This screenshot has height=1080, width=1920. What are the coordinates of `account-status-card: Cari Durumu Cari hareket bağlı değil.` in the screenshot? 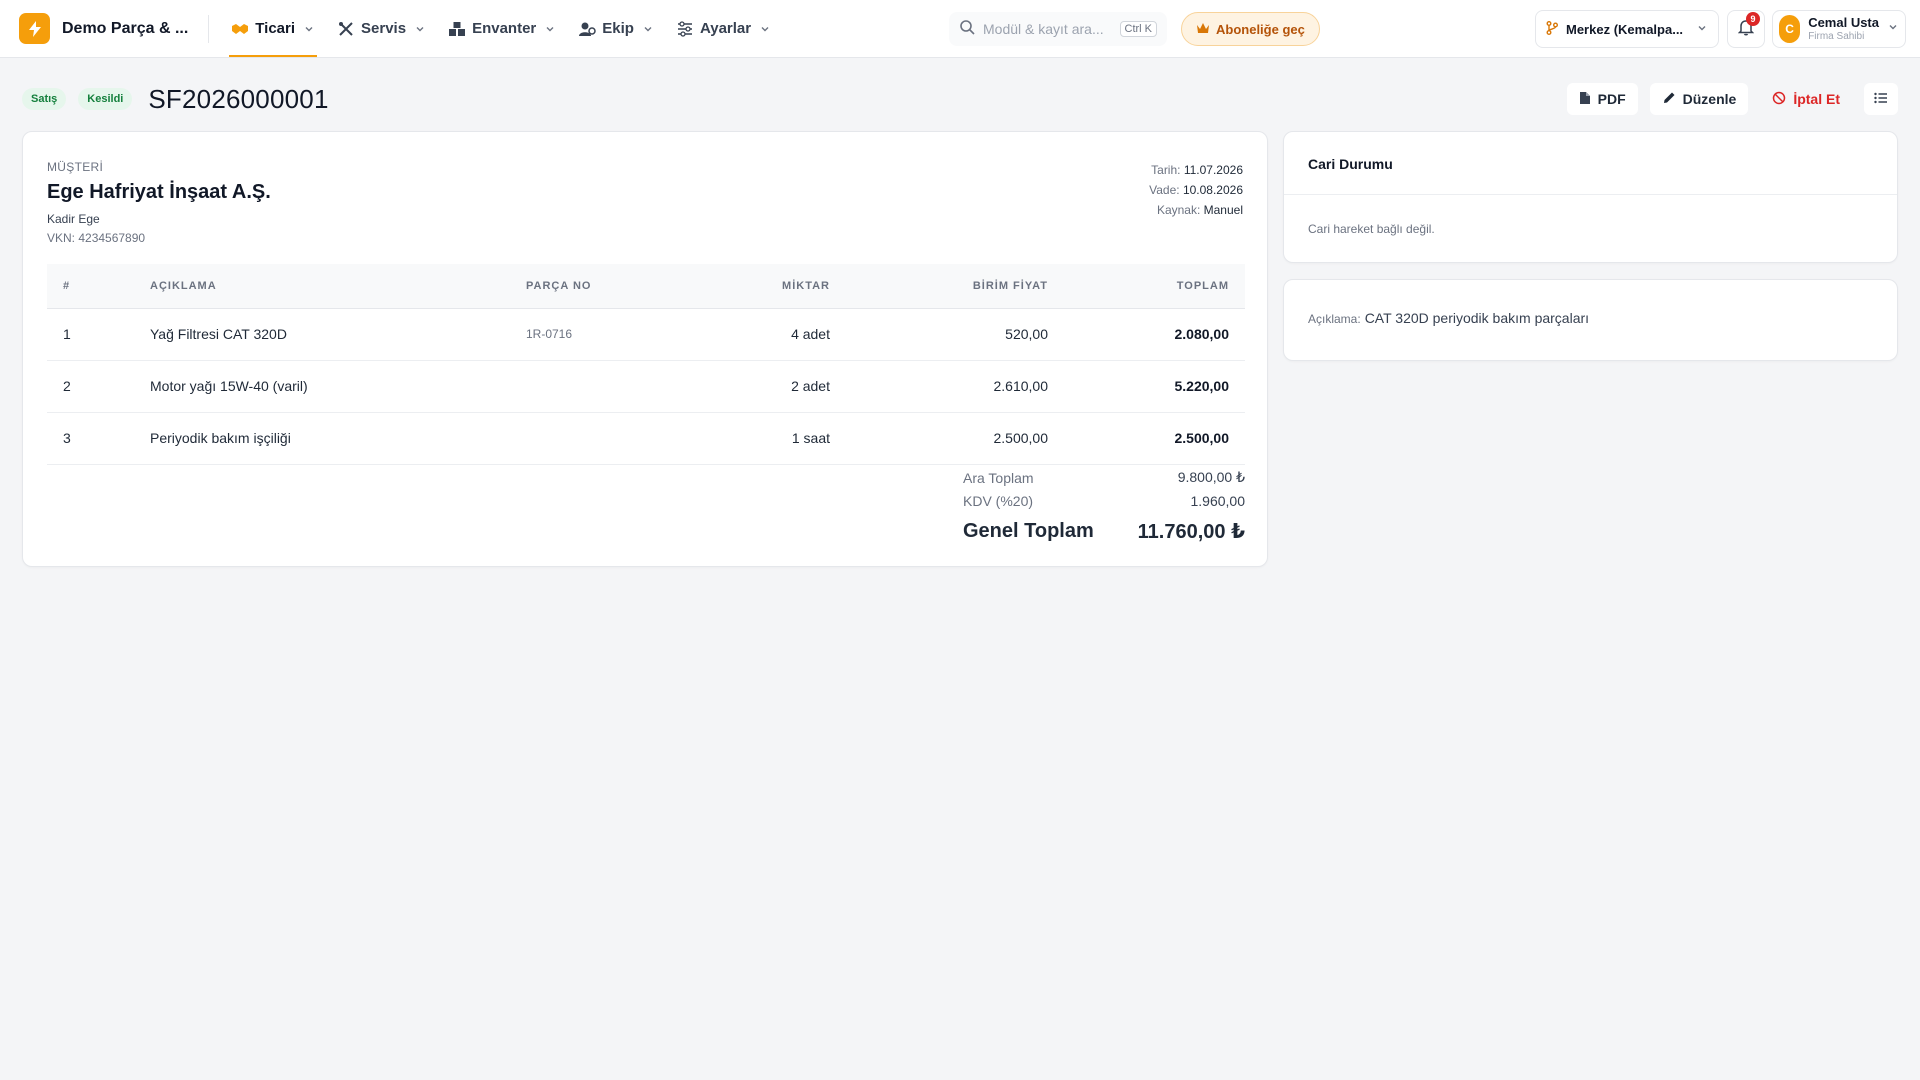 It's located at (1590, 197).